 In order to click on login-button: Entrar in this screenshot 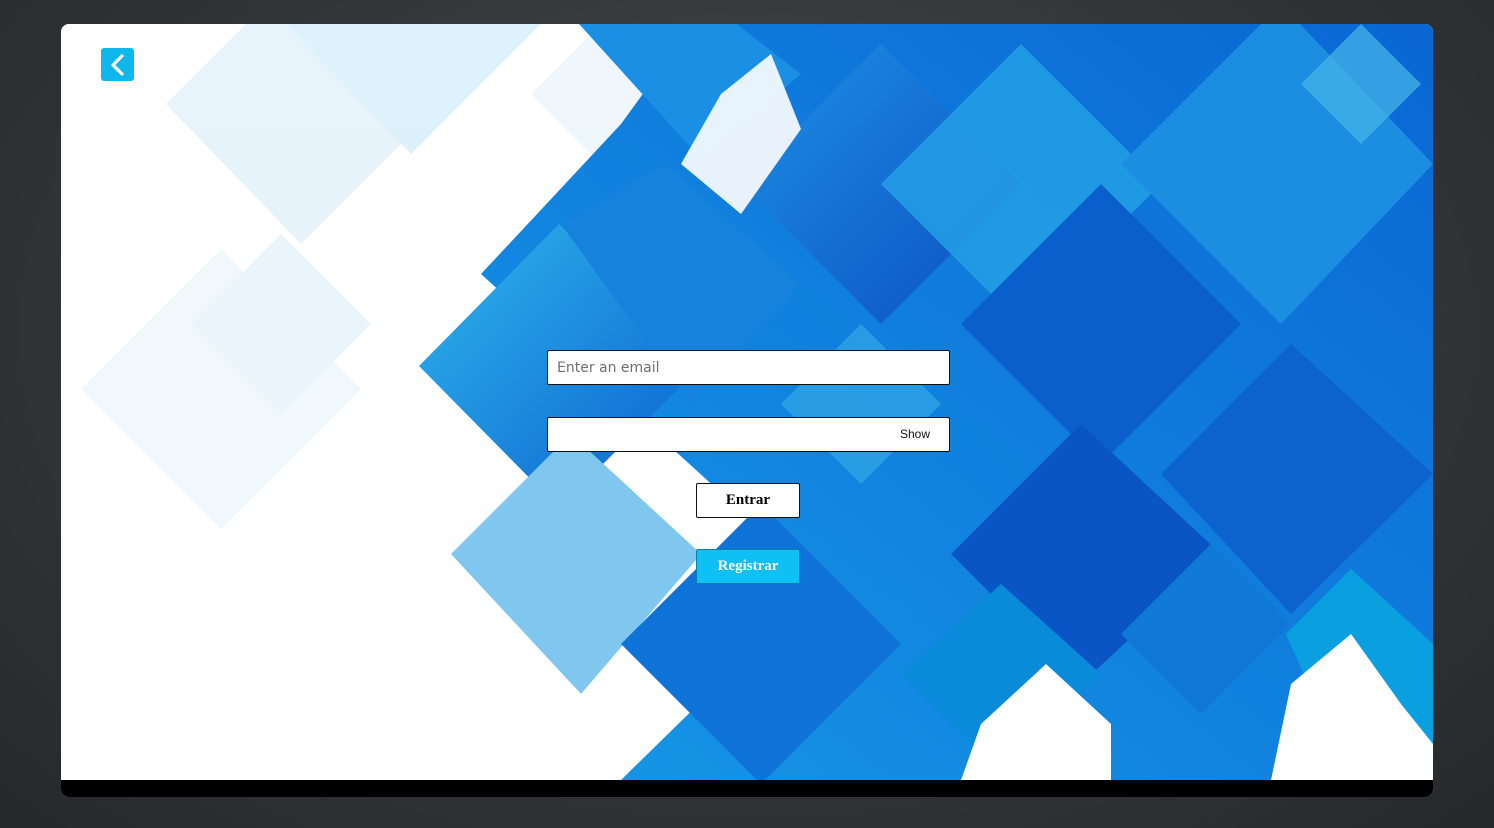, I will do `click(748, 500)`.